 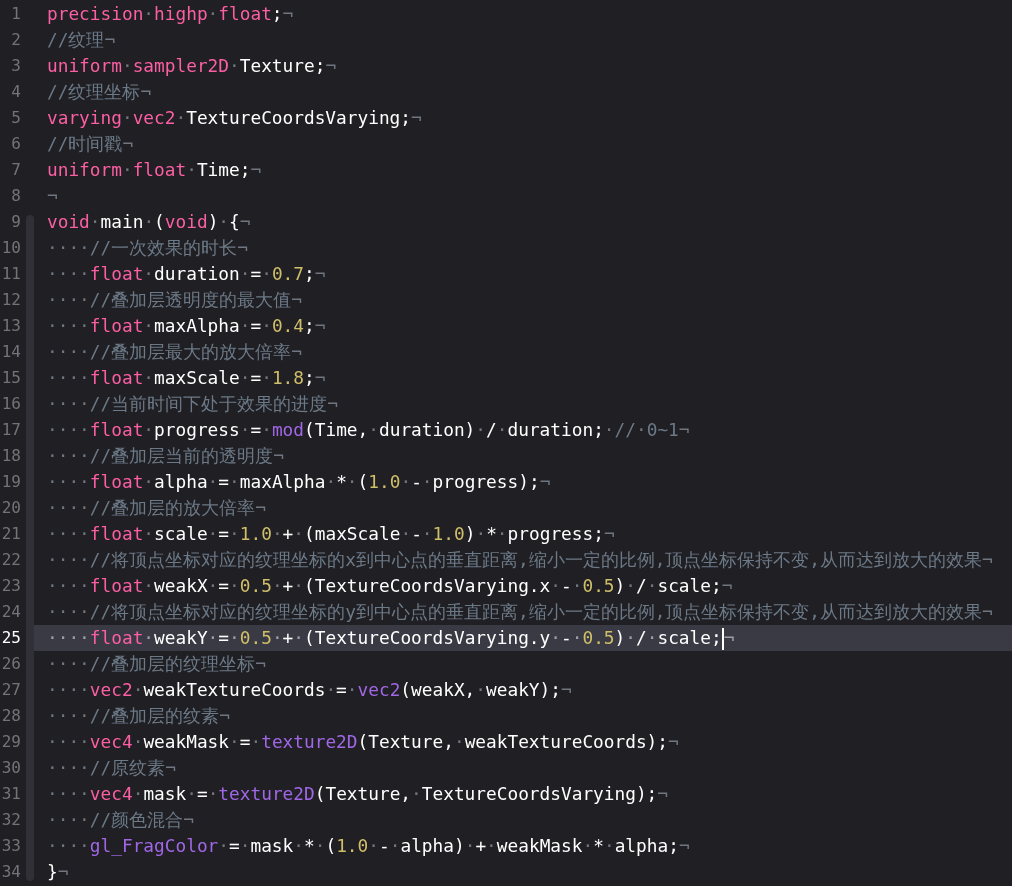 I want to click on line-number: 34, so click(x=11, y=872).